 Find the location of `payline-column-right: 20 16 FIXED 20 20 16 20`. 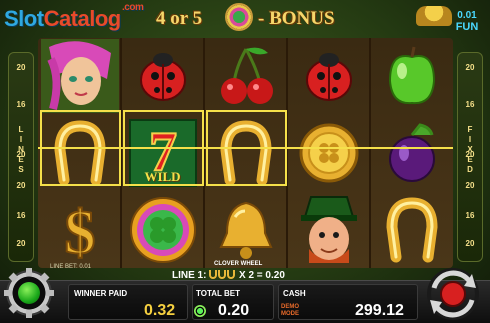

payline-column-right: 20 16 FIXED 20 20 16 20 is located at coordinates (470, 157).